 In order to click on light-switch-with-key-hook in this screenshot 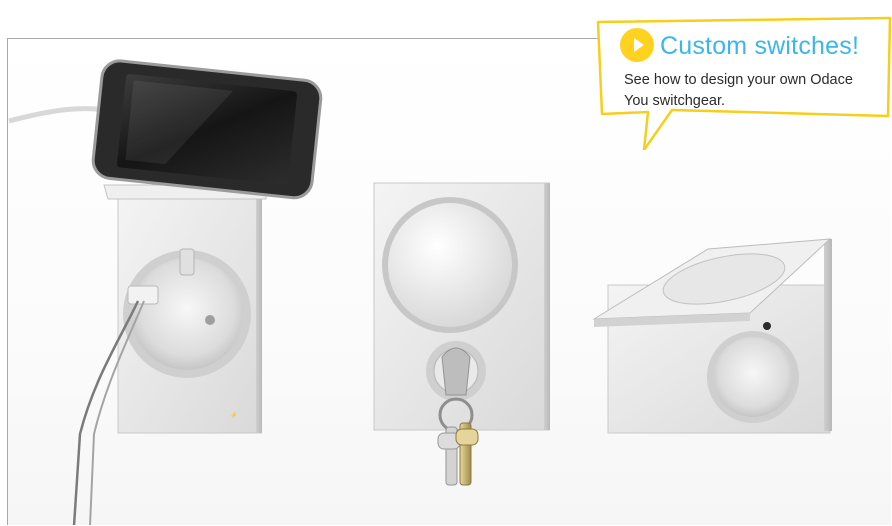, I will do `click(461, 334)`.